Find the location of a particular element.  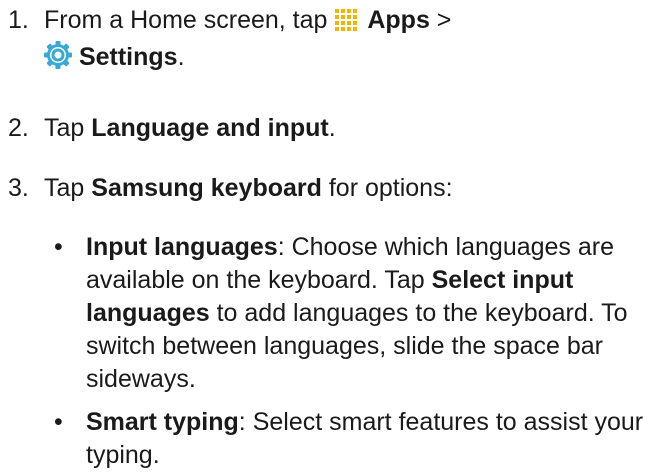

step-1-prefix: From a Home screen, tap is located at coordinates (189, 20).